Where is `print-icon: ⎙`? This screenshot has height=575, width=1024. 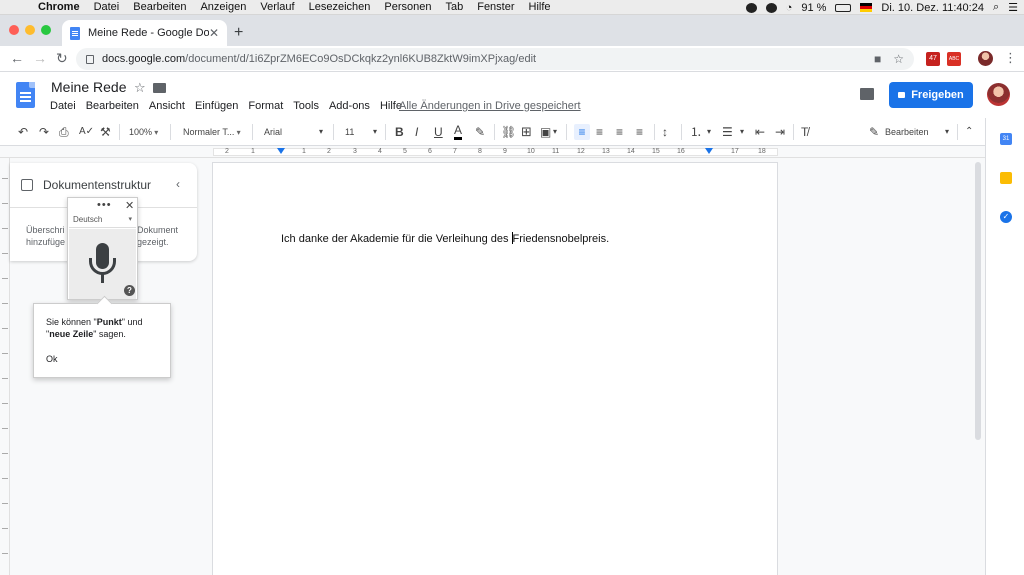
print-icon: ⎙ is located at coordinates (64, 132).